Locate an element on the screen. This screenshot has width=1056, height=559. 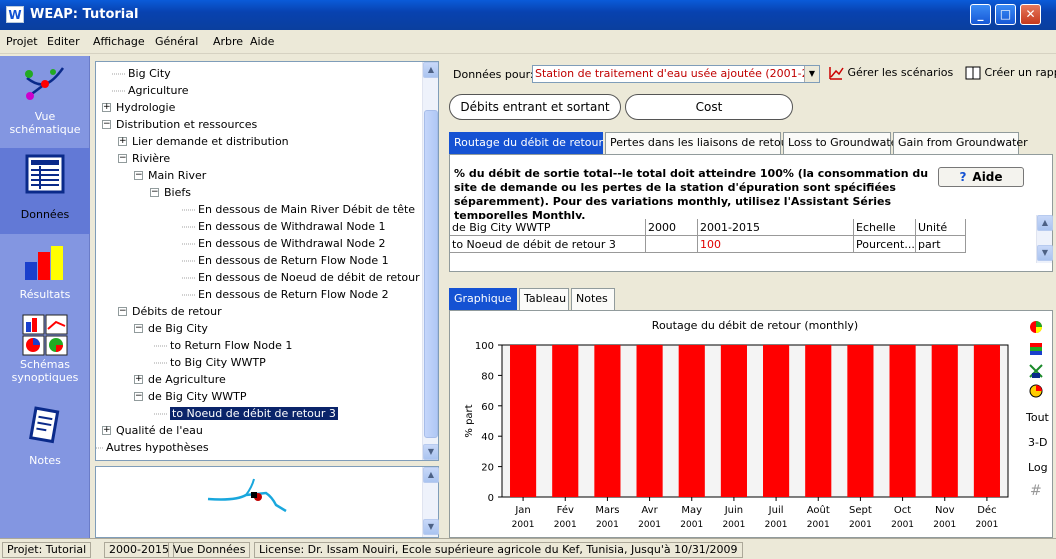
tree-item: to Big City WWTP is located at coordinates (218, 362).